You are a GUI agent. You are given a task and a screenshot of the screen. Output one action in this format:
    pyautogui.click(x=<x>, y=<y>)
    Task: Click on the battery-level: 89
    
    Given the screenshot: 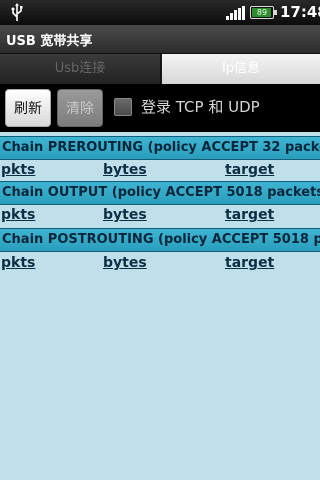 What is the action you would take?
    pyautogui.click(x=262, y=12)
    